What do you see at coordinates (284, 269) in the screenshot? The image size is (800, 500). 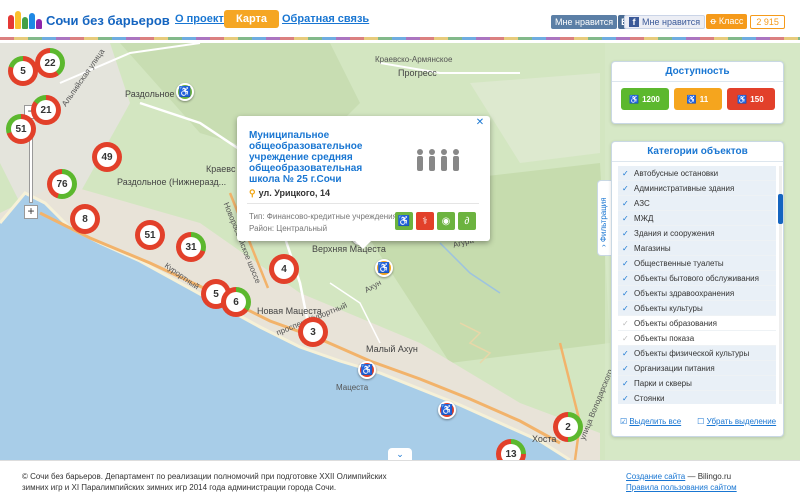 I see `map-cluster: 4` at bounding box center [284, 269].